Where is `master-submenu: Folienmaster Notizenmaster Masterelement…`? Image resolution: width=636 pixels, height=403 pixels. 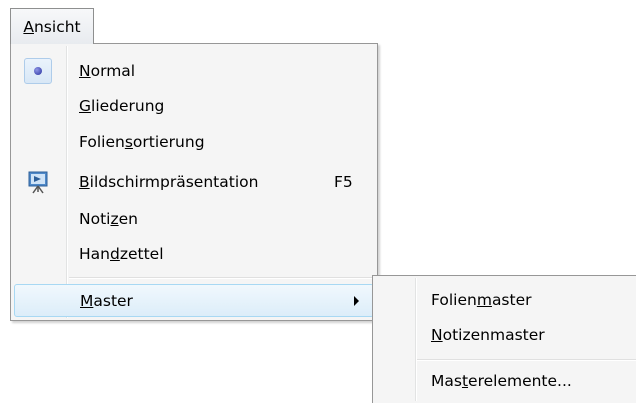 master-submenu: Folienmaster Notizenmaster Masterelement… is located at coordinates (504, 339).